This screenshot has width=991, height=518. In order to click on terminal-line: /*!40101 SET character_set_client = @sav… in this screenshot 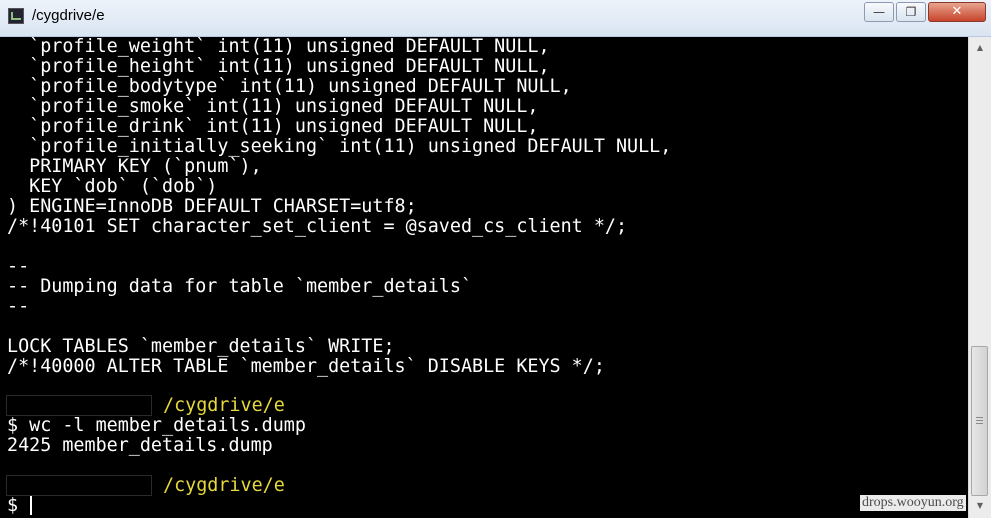, I will do `click(317, 226)`.